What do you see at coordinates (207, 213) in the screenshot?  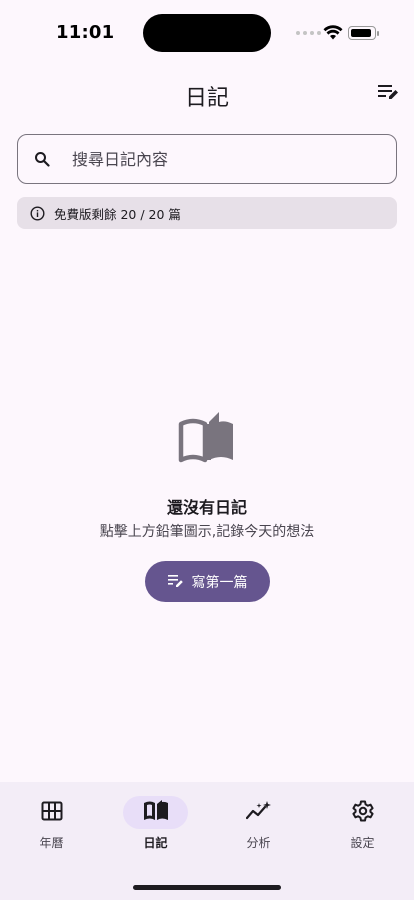 I see `quota-banner: 免費版剩餘 20 / 20 篇` at bounding box center [207, 213].